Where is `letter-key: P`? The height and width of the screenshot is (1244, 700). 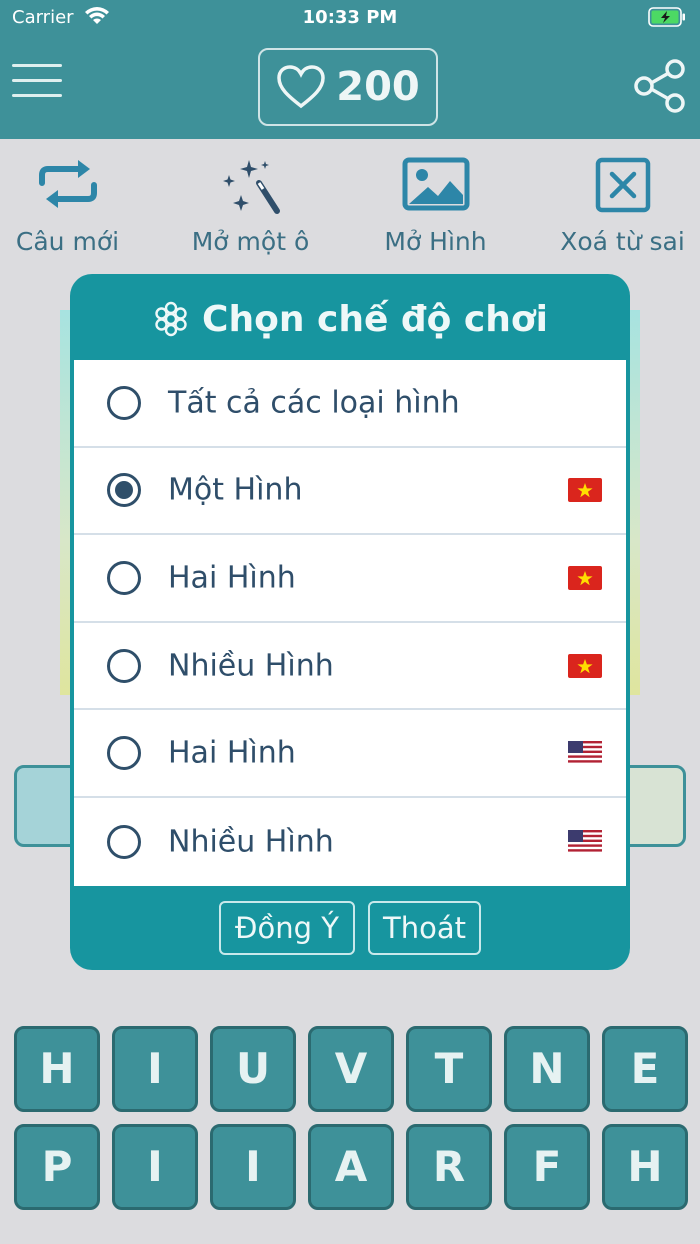 letter-key: P is located at coordinates (57, 1167).